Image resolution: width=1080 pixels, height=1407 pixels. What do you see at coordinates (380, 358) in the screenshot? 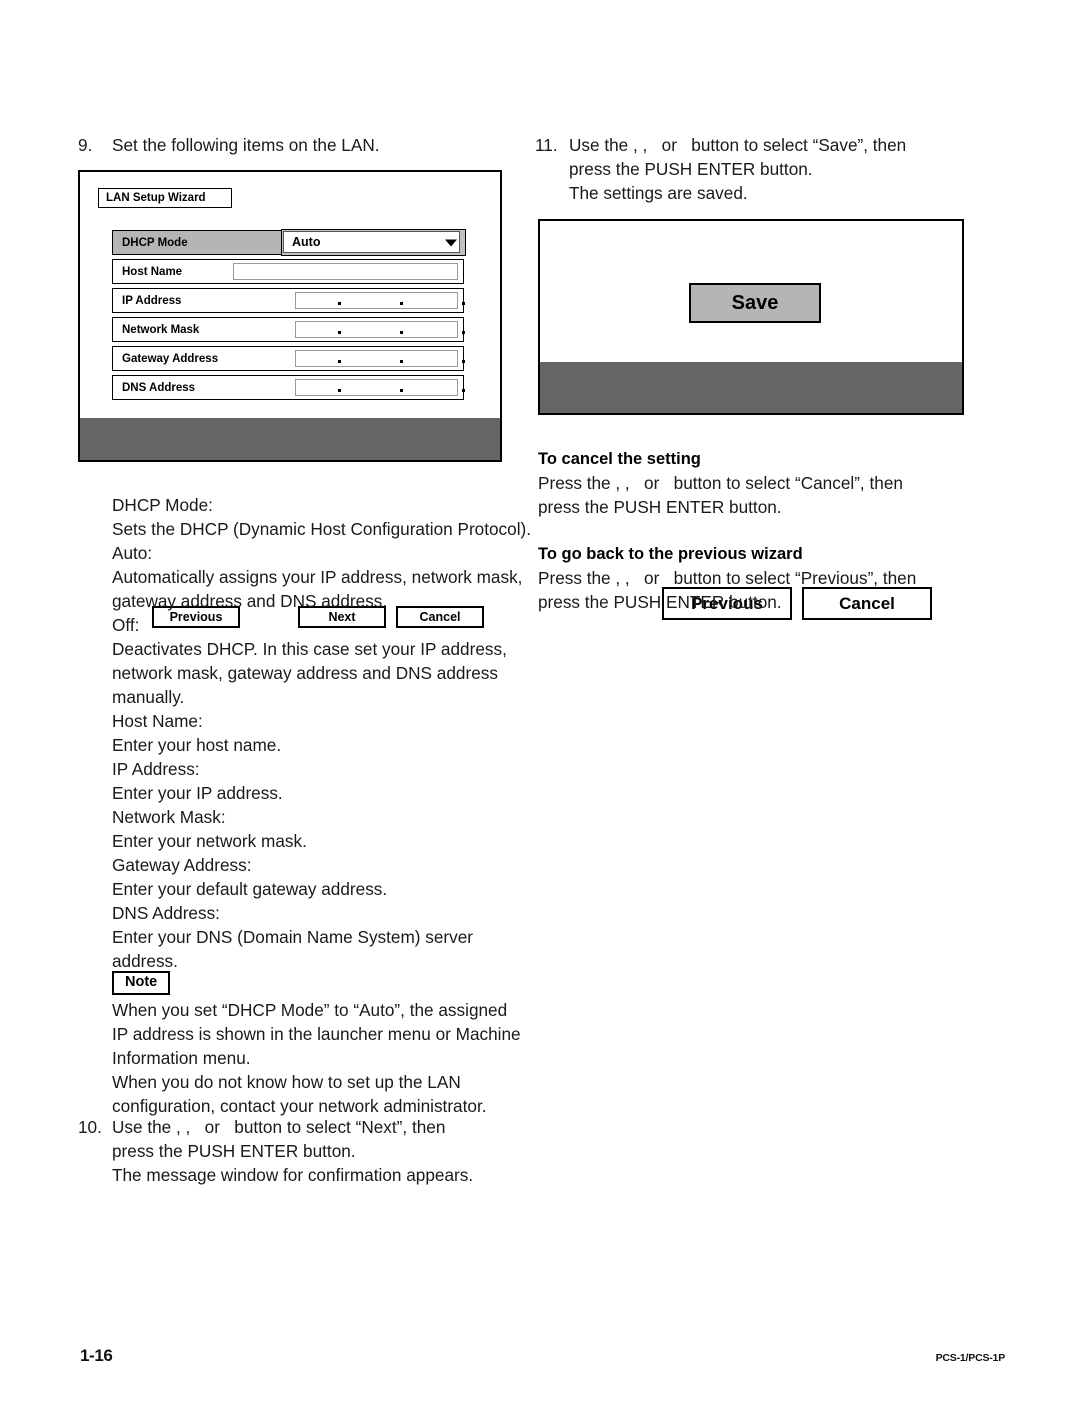
I see `gateway-address-input` at bounding box center [380, 358].